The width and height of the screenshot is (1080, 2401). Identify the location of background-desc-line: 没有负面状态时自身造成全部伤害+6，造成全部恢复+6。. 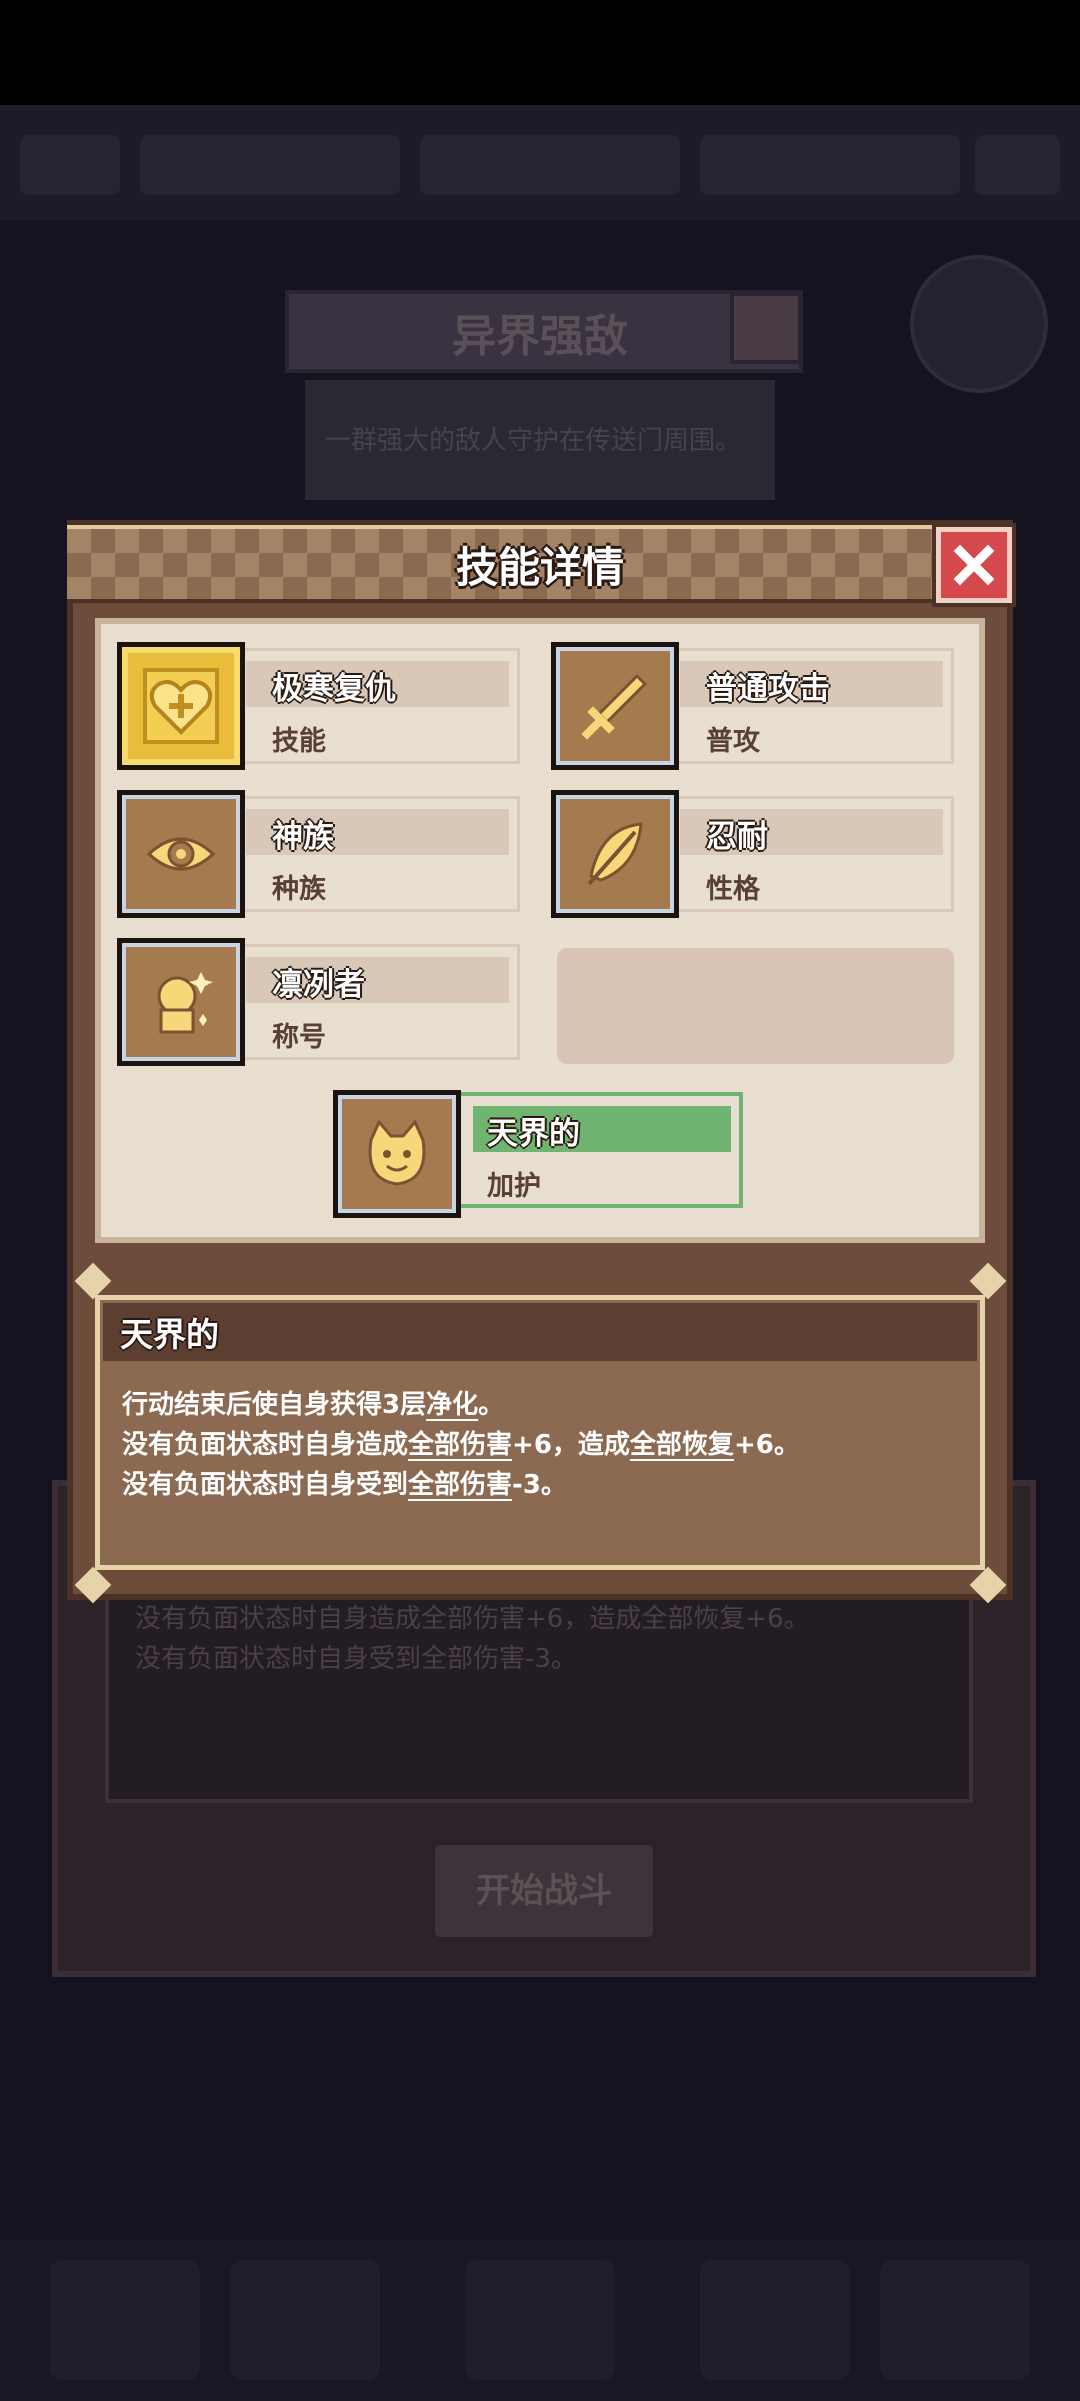
(472, 1619).